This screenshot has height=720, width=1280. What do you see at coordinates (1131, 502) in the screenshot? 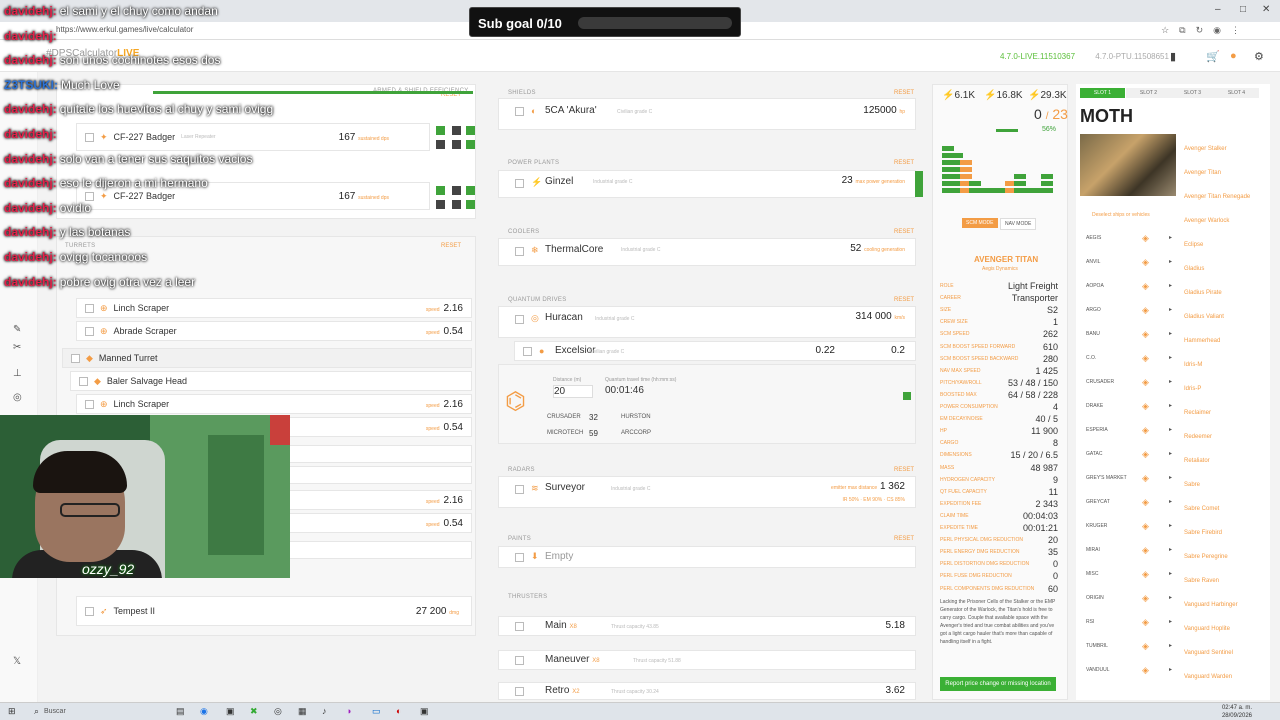
I see `manufacturer-item: GREYCAT ◈ ▸` at bounding box center [1131, 502].